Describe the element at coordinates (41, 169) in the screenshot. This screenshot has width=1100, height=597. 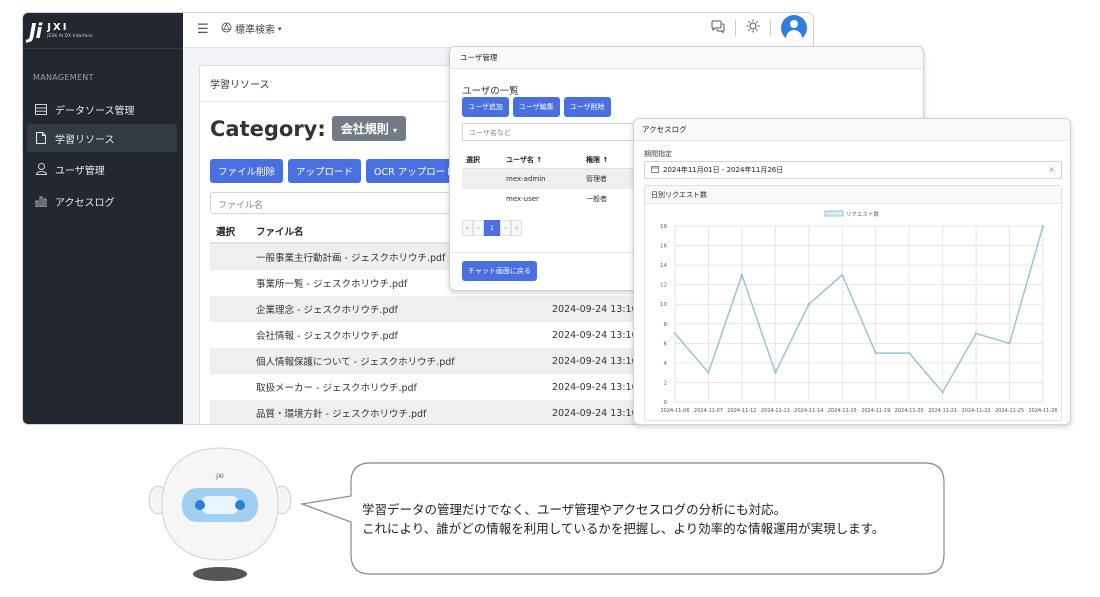
I see `user-icon` at that location.